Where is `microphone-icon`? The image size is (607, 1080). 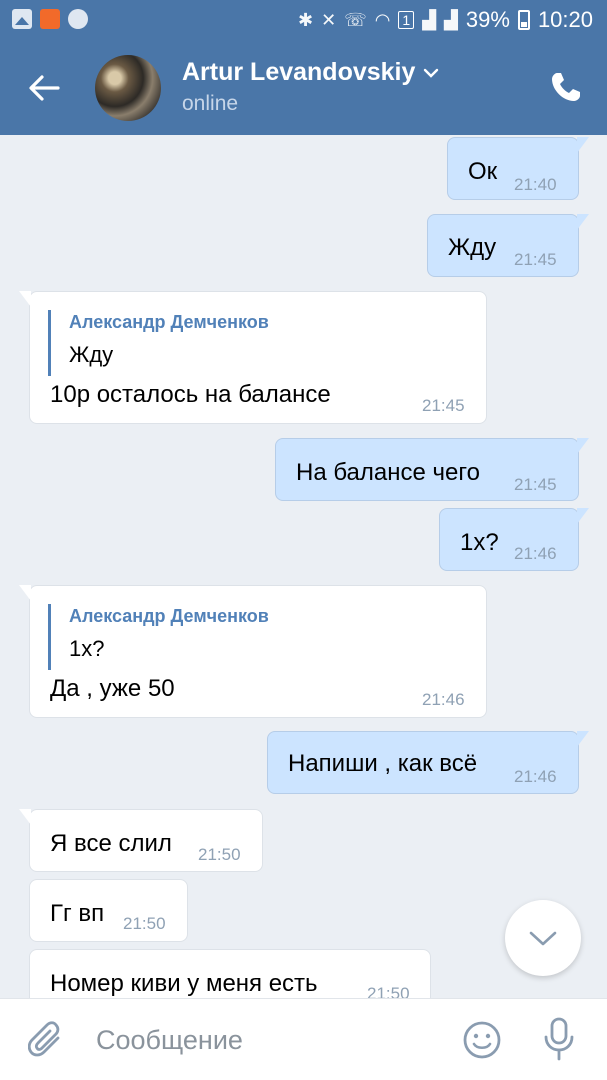 microphone-icon is located at coordinates (559, 1039).